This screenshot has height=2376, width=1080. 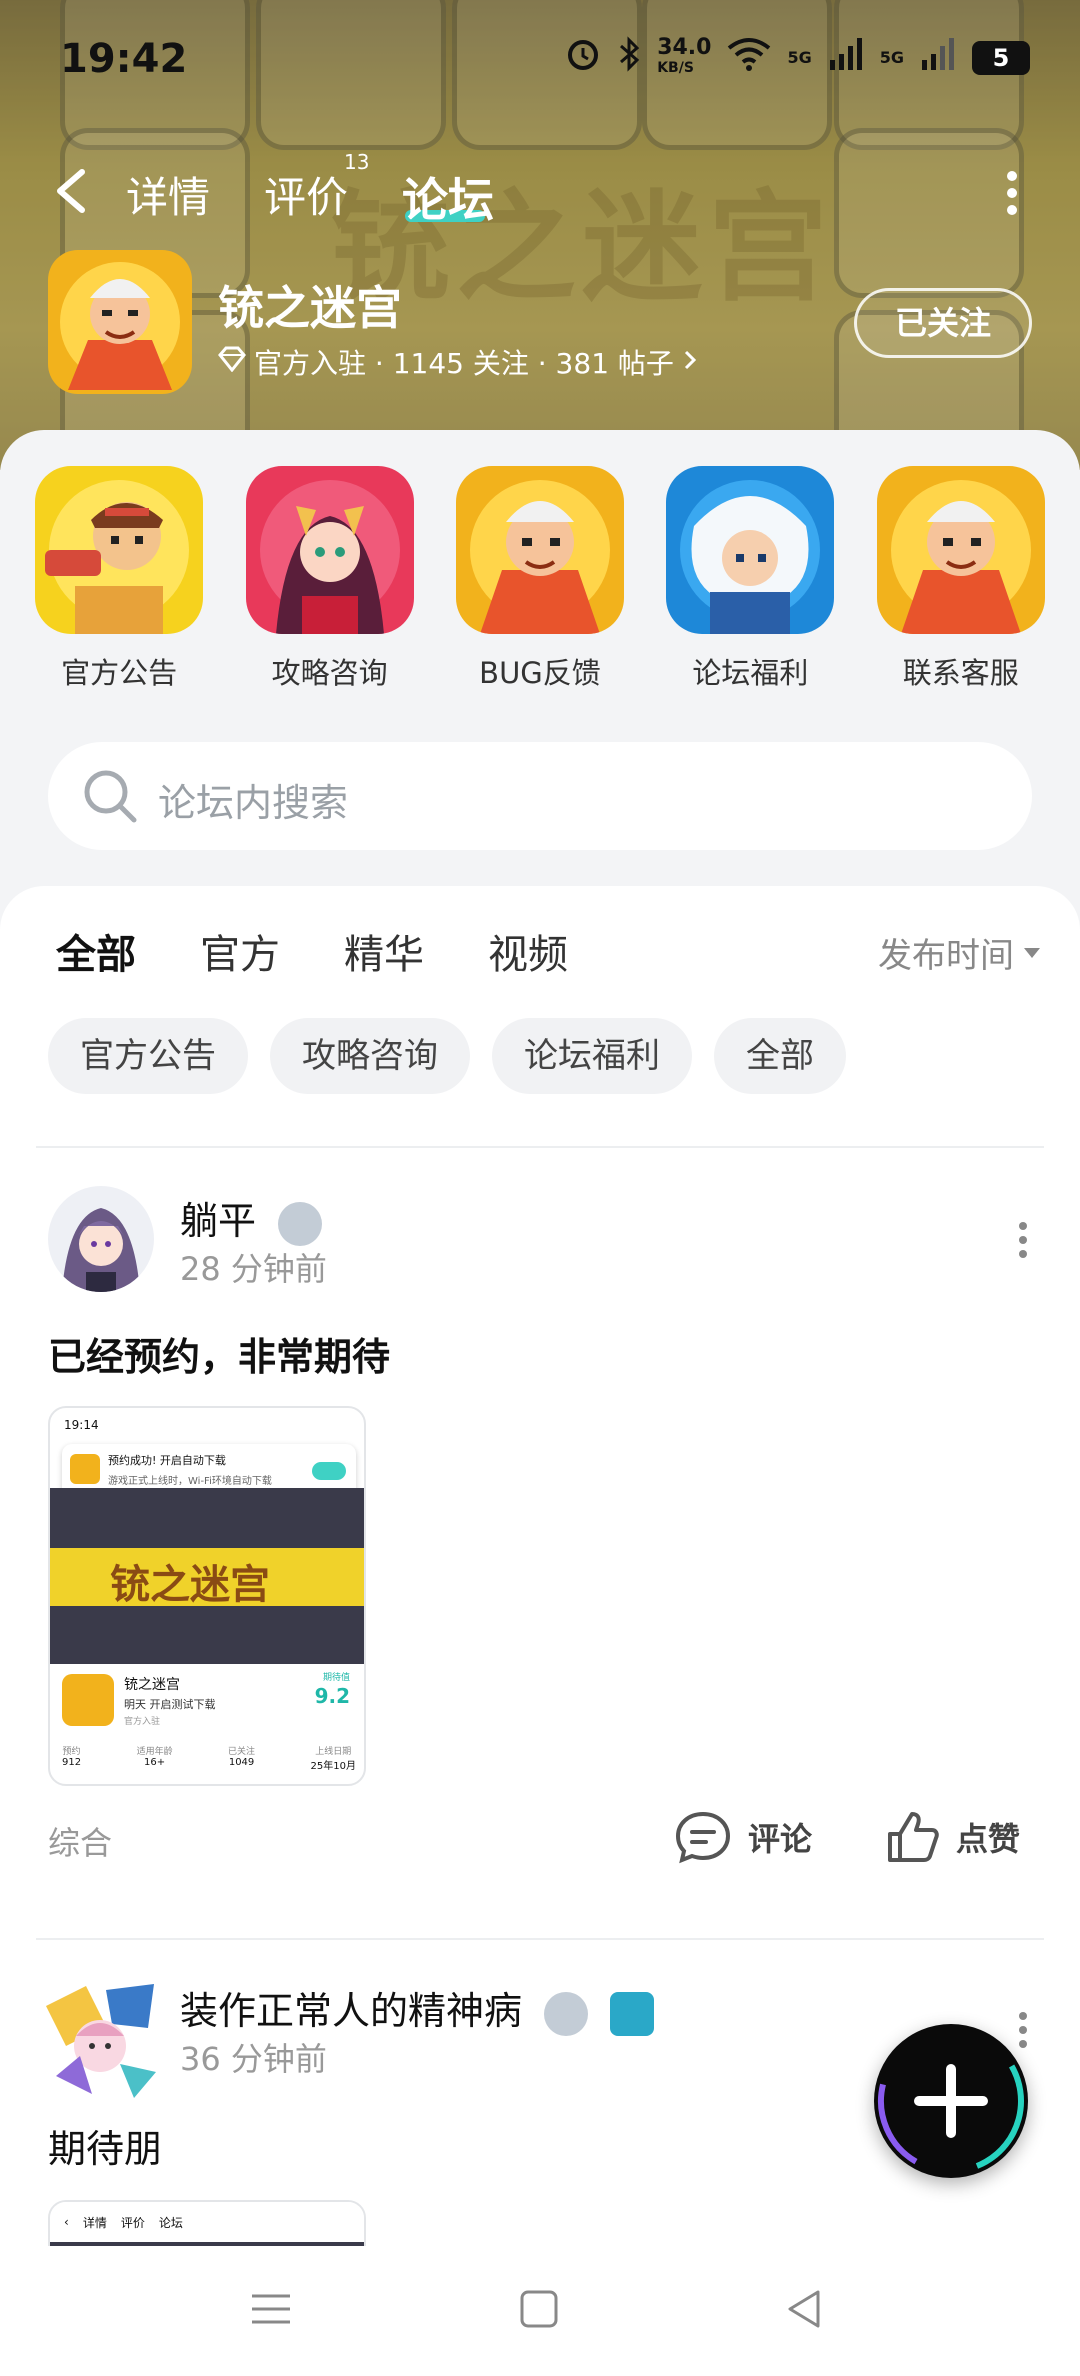 I want to click on thumb-toast-sub: 游戏正式上线时，Wi-Fi环境自动下载, so click(x=190, y=1481).